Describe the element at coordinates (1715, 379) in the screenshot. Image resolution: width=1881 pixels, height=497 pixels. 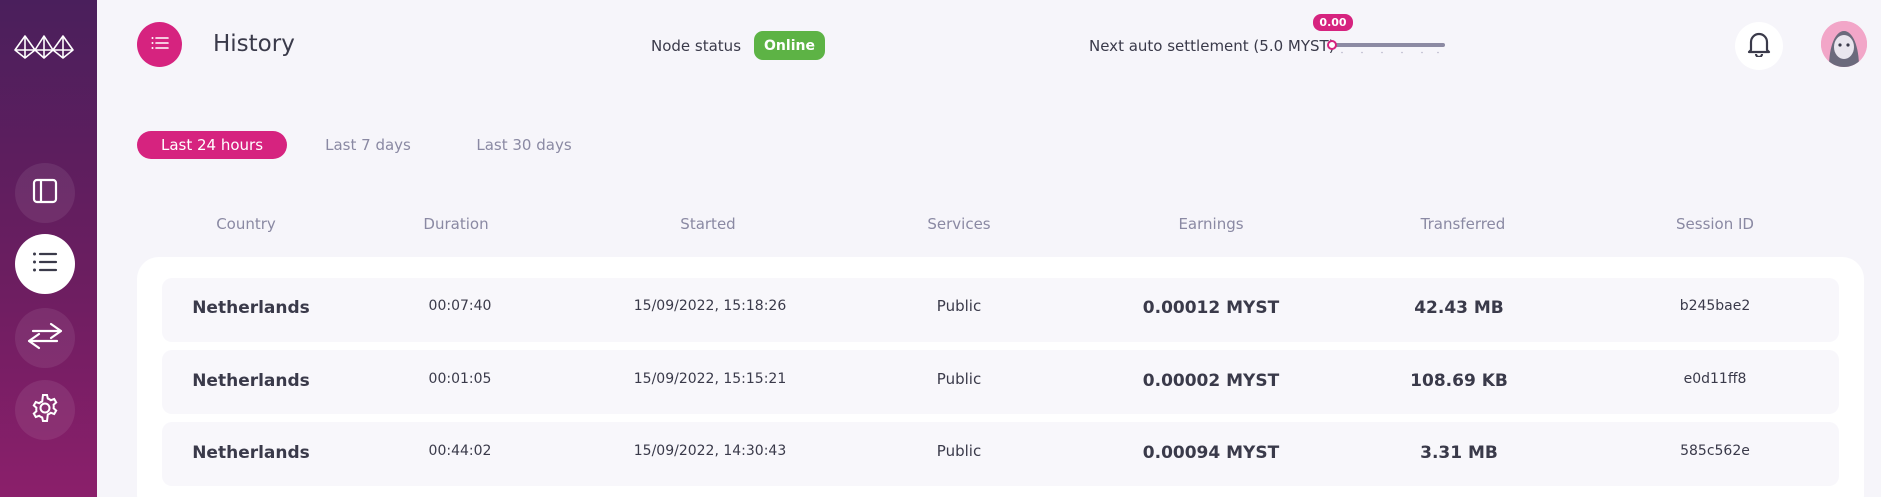
I see `cell-session-id: e0d11ff8` at that location.